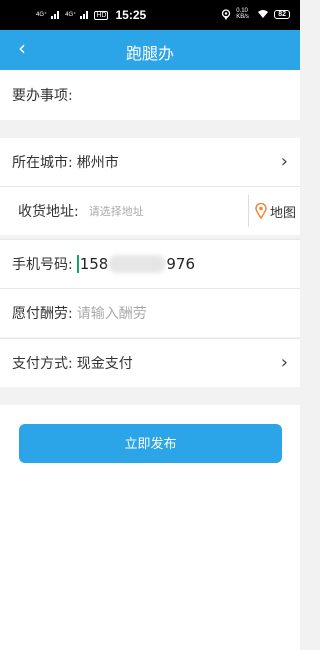 This screenshot has width=320, height=650. What do you see at coordinates (94, 263) in the screenshot?
I see `phone-prefix: 158` at bounding box center [94, 263].